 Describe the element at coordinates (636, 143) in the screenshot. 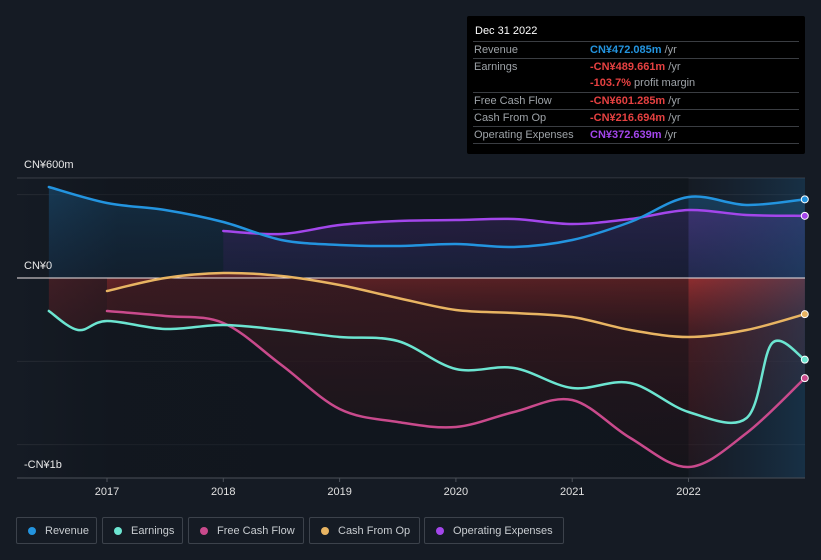

I see `tooltip-divider` at that location.